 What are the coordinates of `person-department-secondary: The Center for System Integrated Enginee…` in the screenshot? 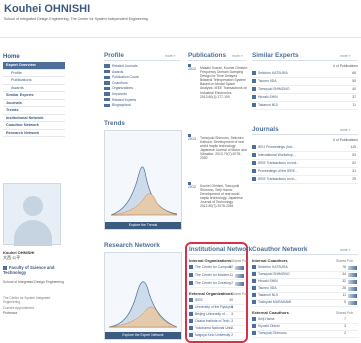 It's located at (27, 300).